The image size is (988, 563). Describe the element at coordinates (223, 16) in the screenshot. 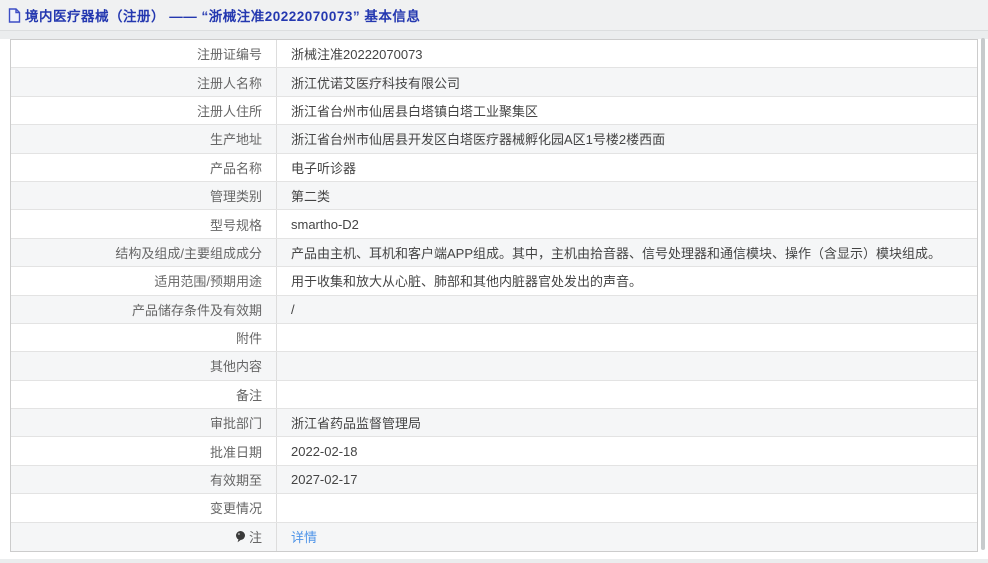

I see `page-title: 境内医疗器械（注册） —— “浙械注准20222070073” 基本信息` at that location.